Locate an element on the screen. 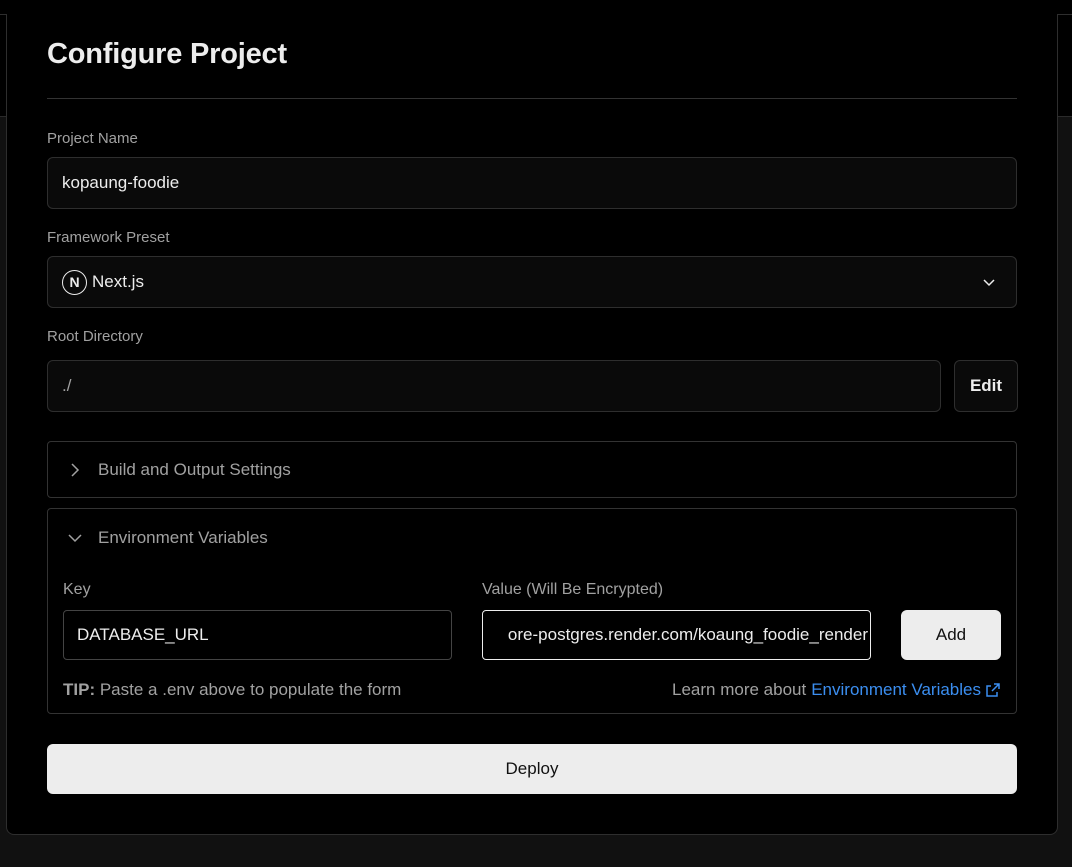  tip-text: Paste a .env above to populate the form is located at coordinates (250, 689).